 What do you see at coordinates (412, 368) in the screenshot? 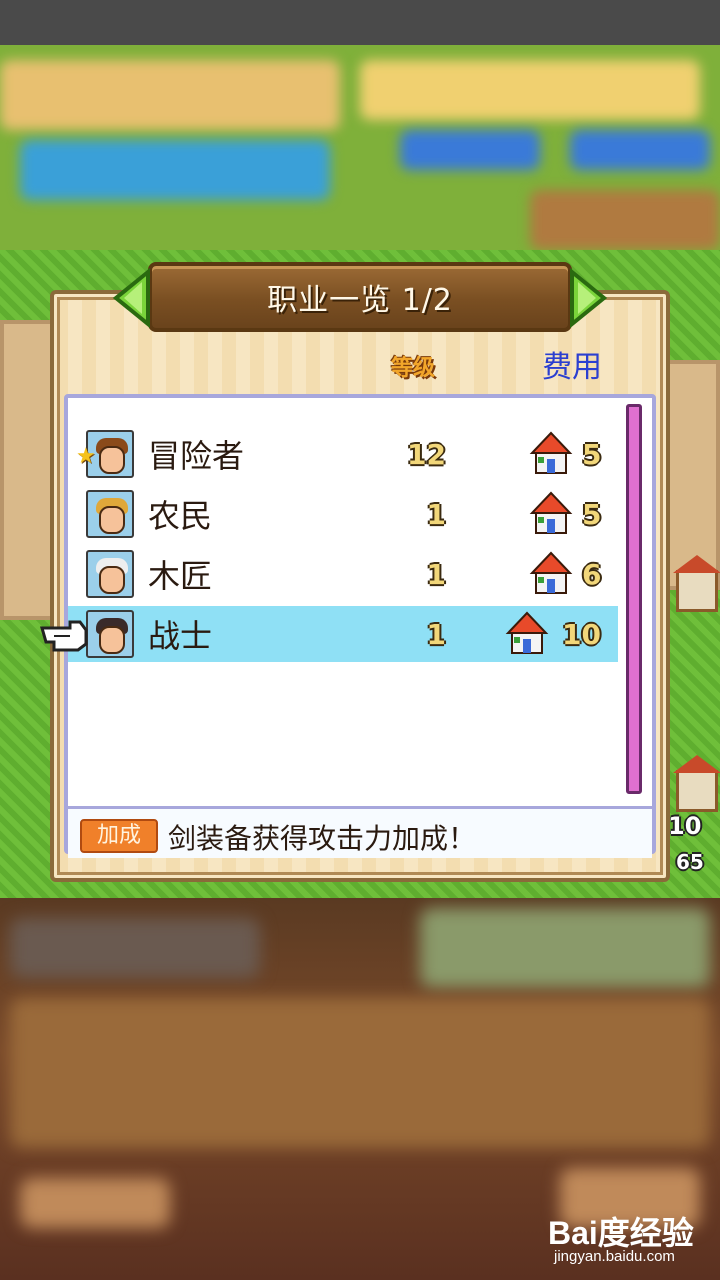
I see `column-header-level: 等级` at bounding box center [412, 368].